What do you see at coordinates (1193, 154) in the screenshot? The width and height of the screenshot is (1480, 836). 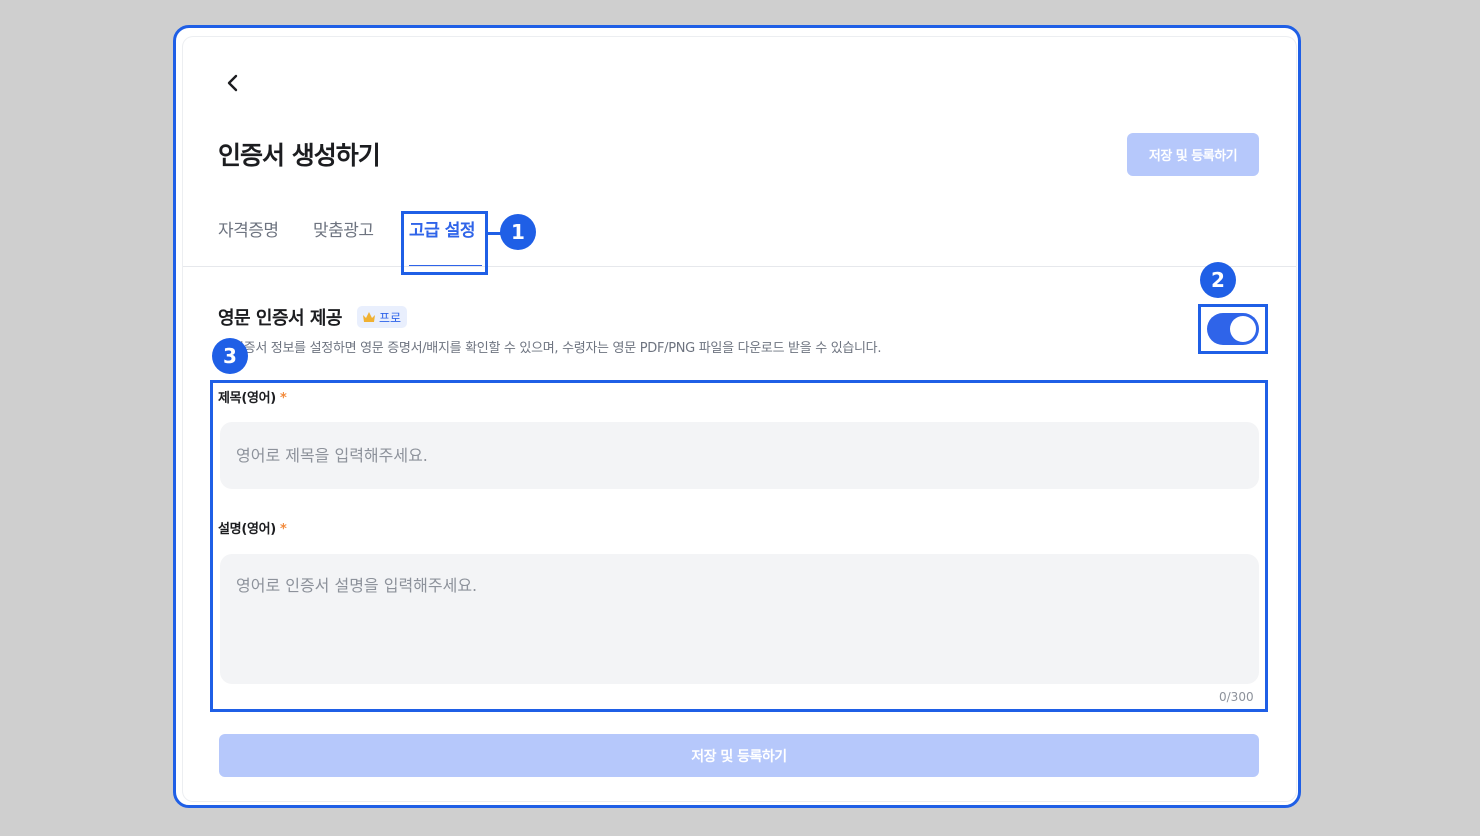 I see `save-register-button-top: 저장 및 등록하기` at bounding box center [1193, 154].